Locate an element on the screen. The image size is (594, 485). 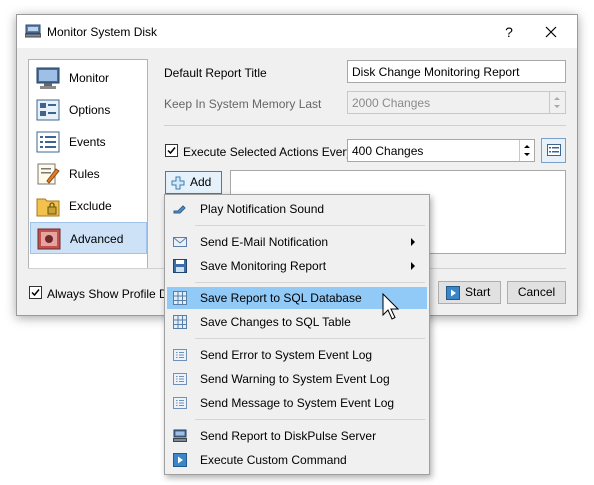
rules-icon is located at coordinates (48, 174).